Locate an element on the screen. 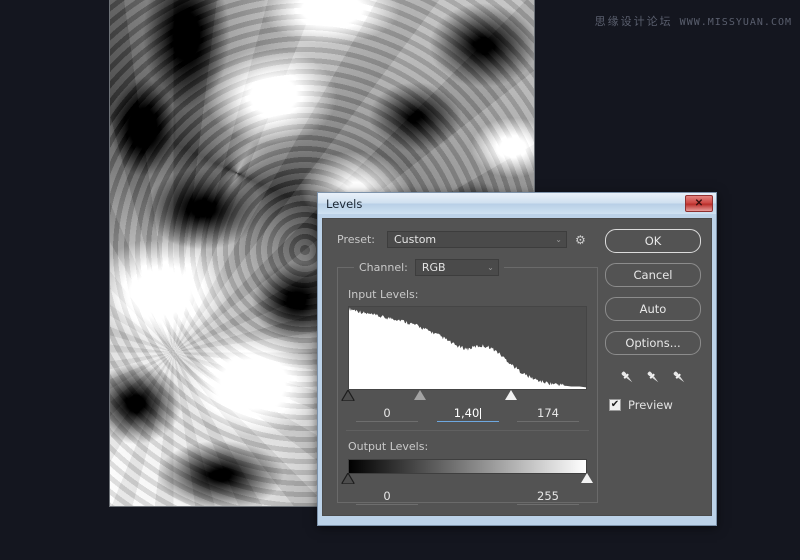 The image size is (800, 560). close-icon: ✕ is located at coordinates (699, 203).